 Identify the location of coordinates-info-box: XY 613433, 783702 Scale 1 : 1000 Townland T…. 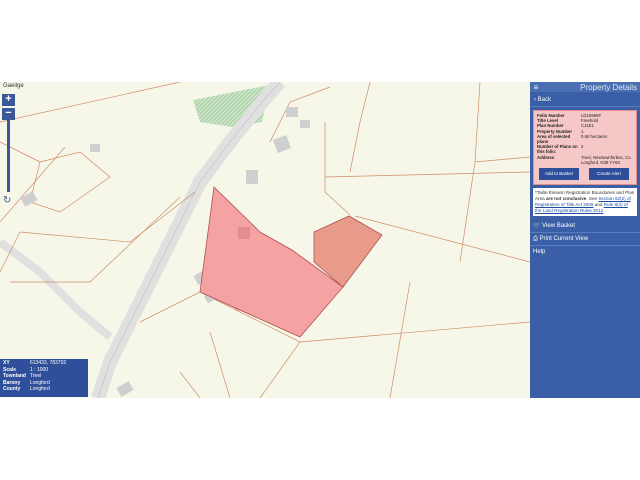
(44, 378).